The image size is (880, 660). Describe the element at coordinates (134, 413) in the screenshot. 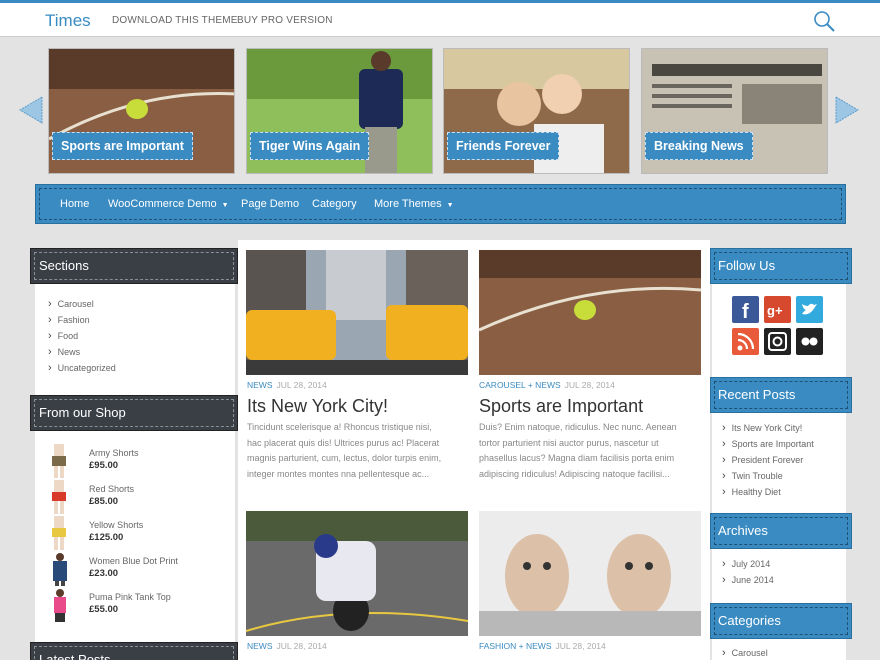

I see `shop-widget-title: From our Shop` at that location.